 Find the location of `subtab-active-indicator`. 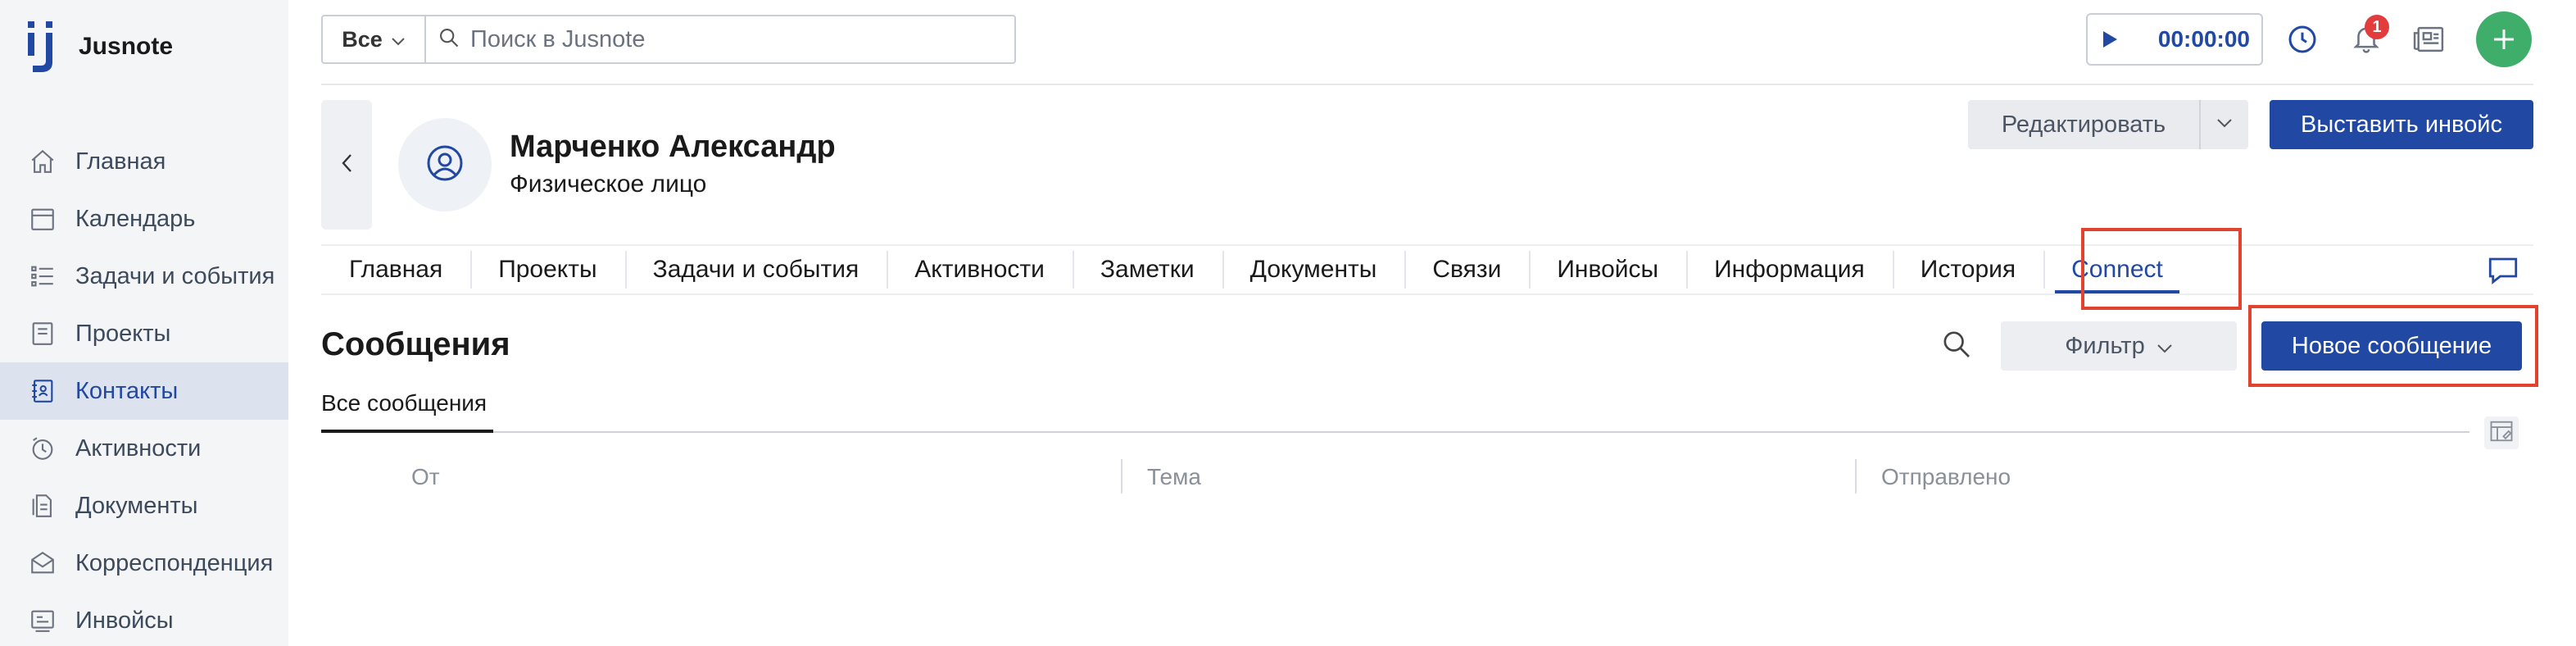

subtab-active-indicator is located at coordinates (407, 431).